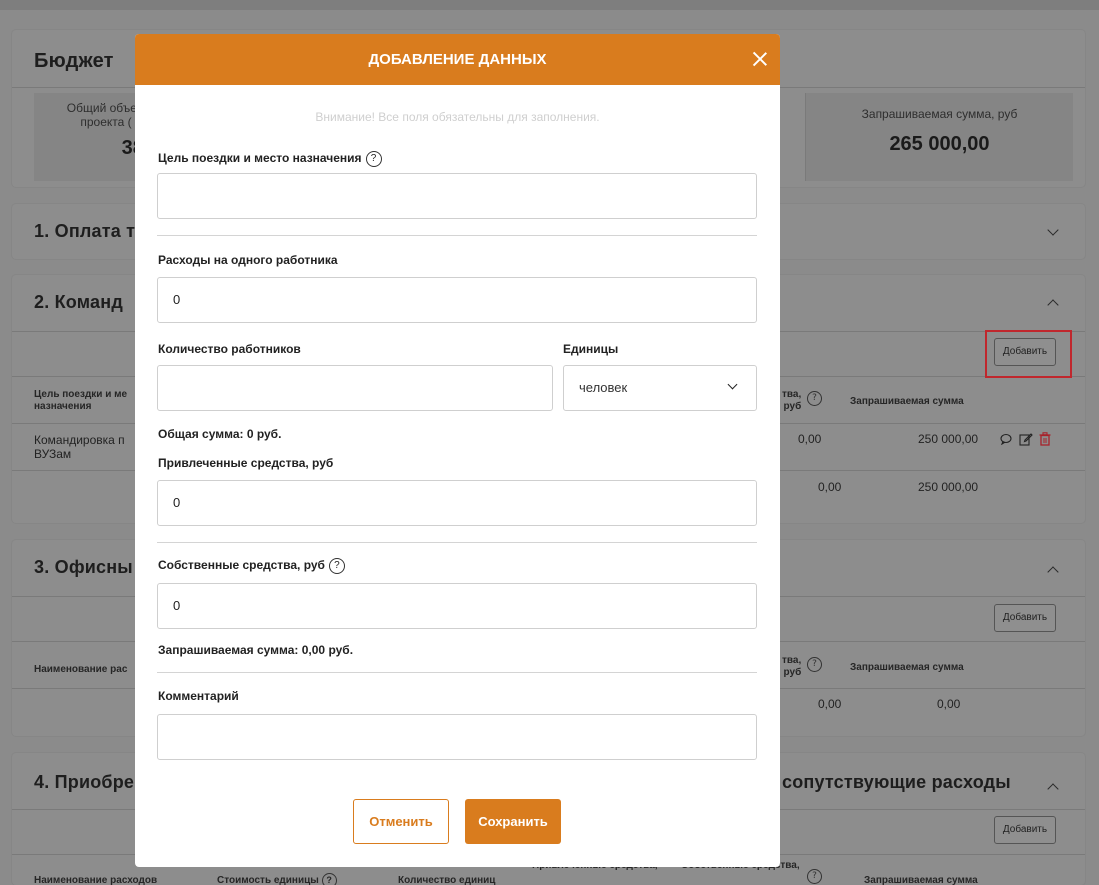  What do you see at coordinates (810, 439) in the screenshot?
I see `row-own-value: 0,00` at bounding box center [810, 439].